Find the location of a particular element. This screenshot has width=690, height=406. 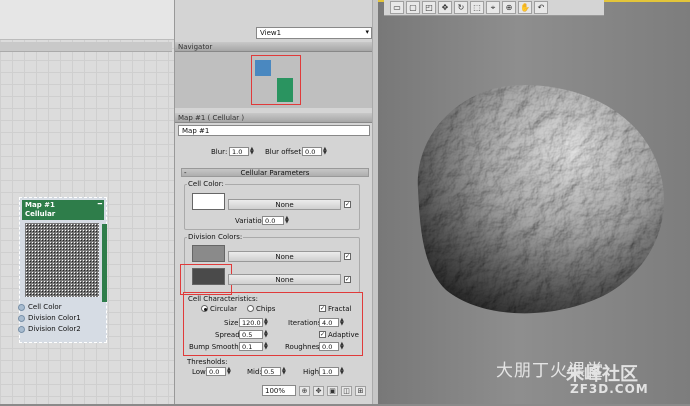

division-color1-checkbox: ✓ is located at coordinates (347, 256).